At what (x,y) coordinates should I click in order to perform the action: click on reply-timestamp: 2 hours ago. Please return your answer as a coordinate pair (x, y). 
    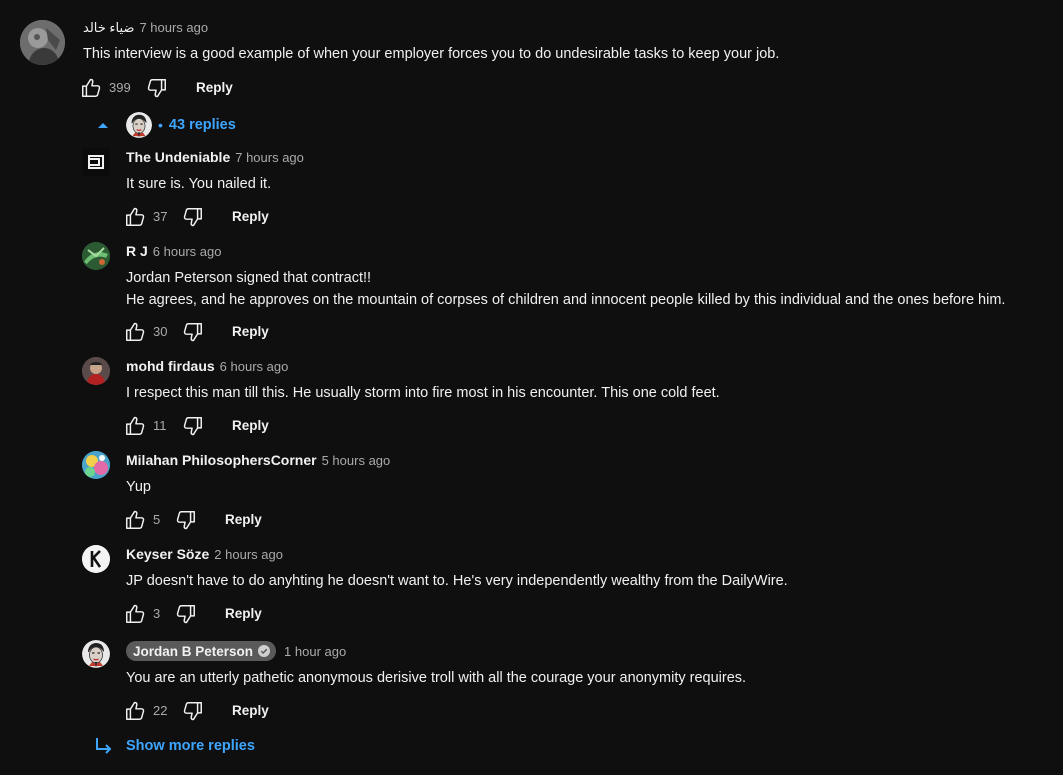
    Looking at the image, I should click on (248, 554).